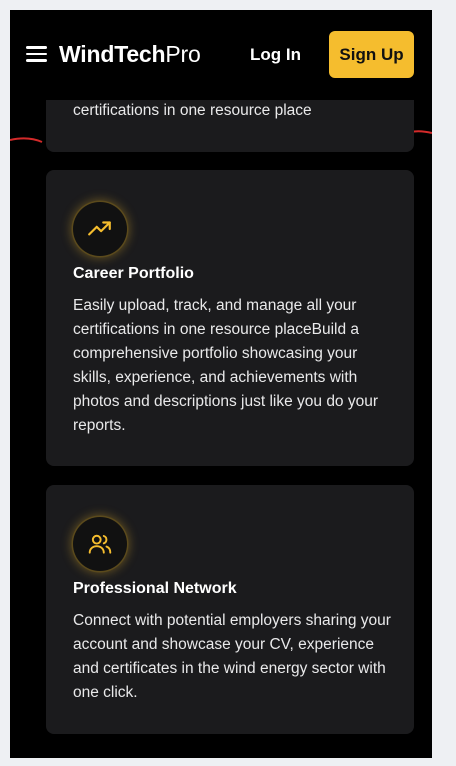 The width and height of the screenshot is (456, 766). Describe the element at coordinates (371, 54) in the screenshot. I see `signup-button: Sign Up` at that location.